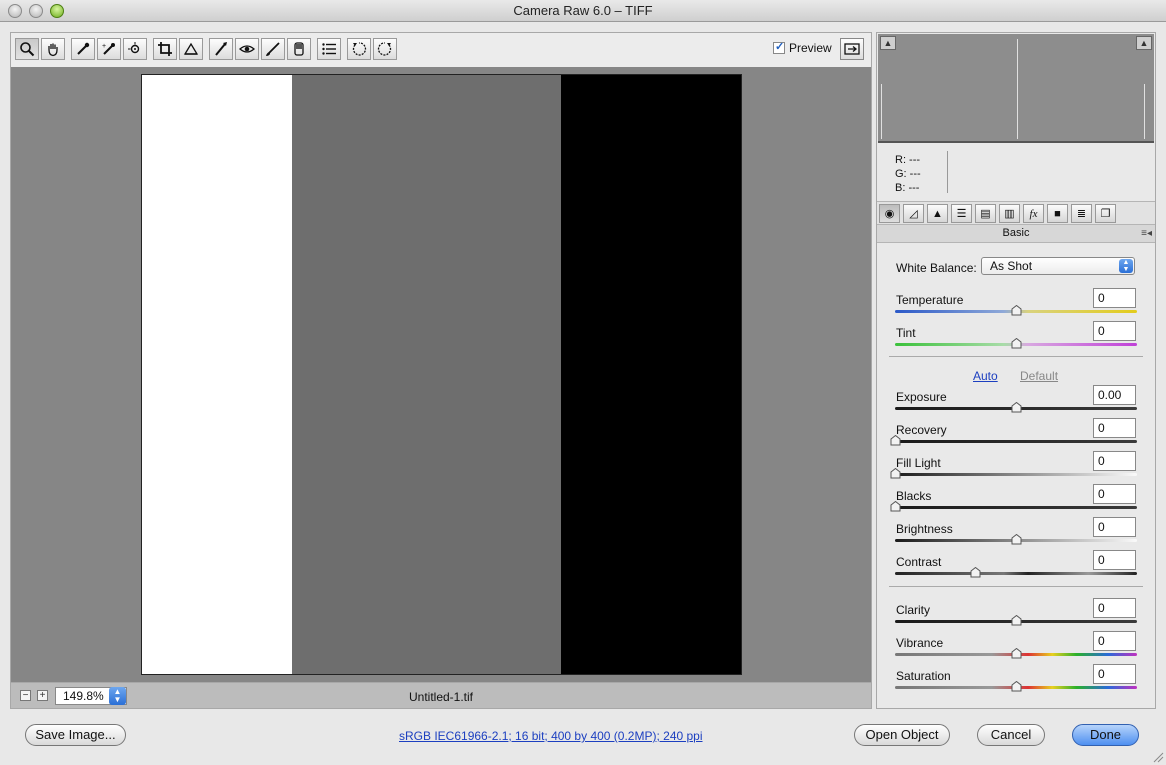  I want to click on shadow-clipping-button: ▲, so click(888, 43).